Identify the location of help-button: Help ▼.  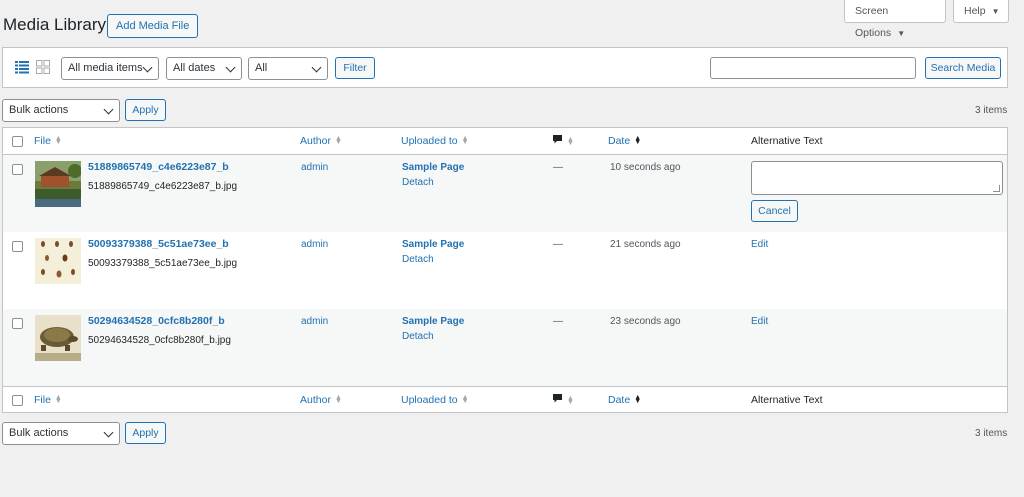
(981, 11).